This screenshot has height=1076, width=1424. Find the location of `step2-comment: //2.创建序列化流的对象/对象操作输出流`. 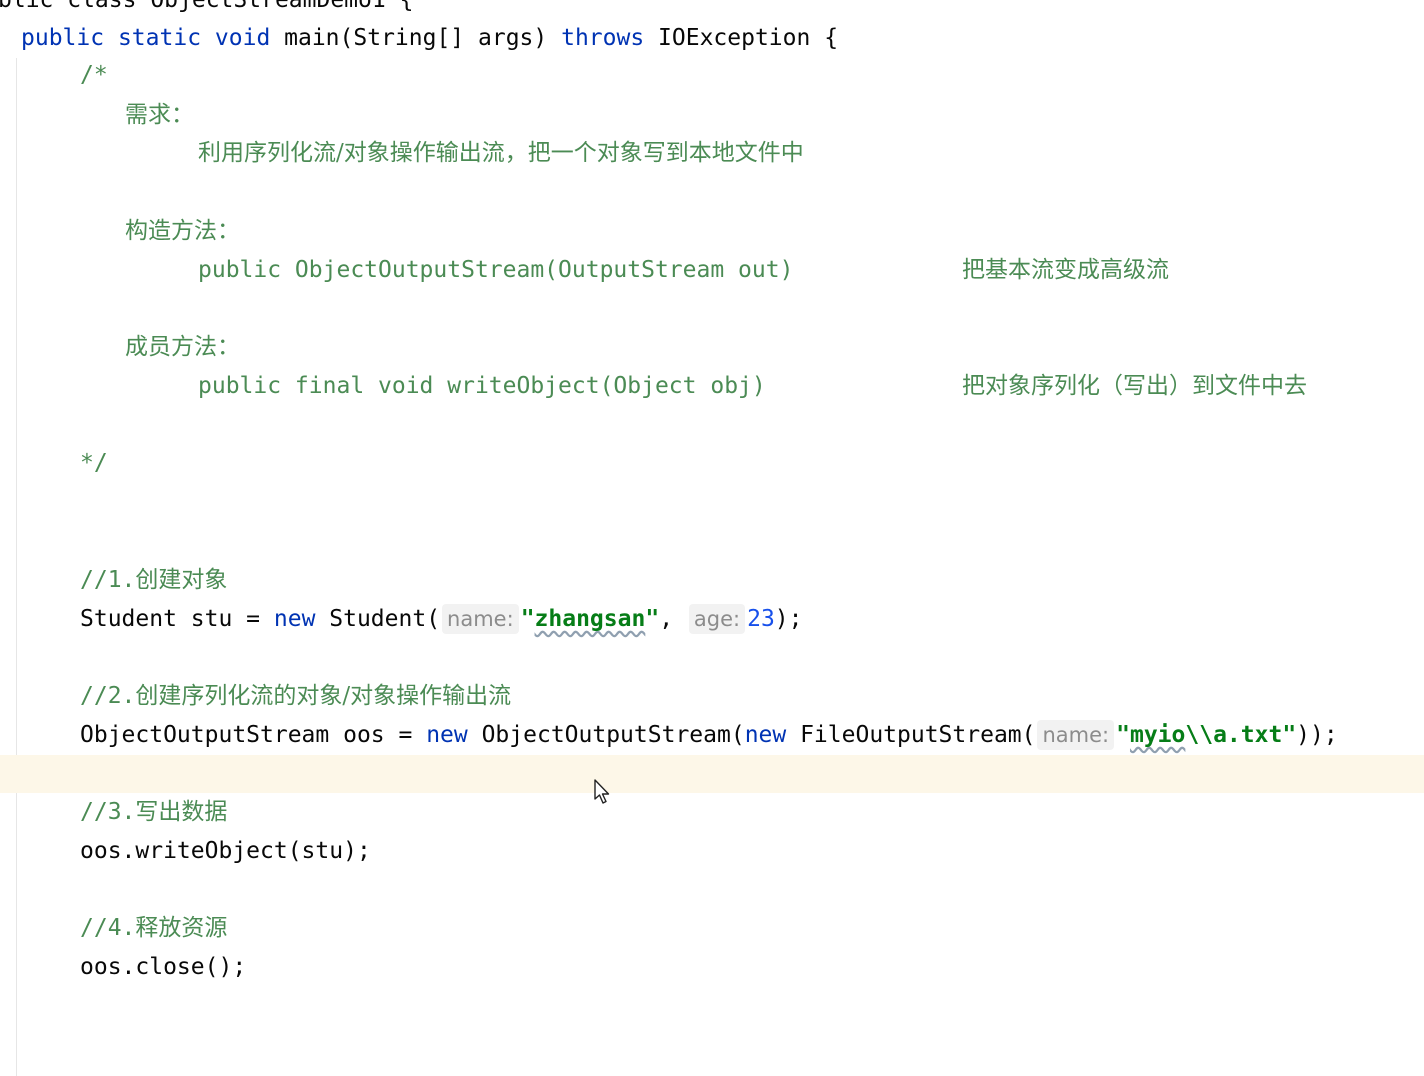

step2-comment: //2.创建序列化流的对象/对象操作输出流 is located at coordinates (295, 696).